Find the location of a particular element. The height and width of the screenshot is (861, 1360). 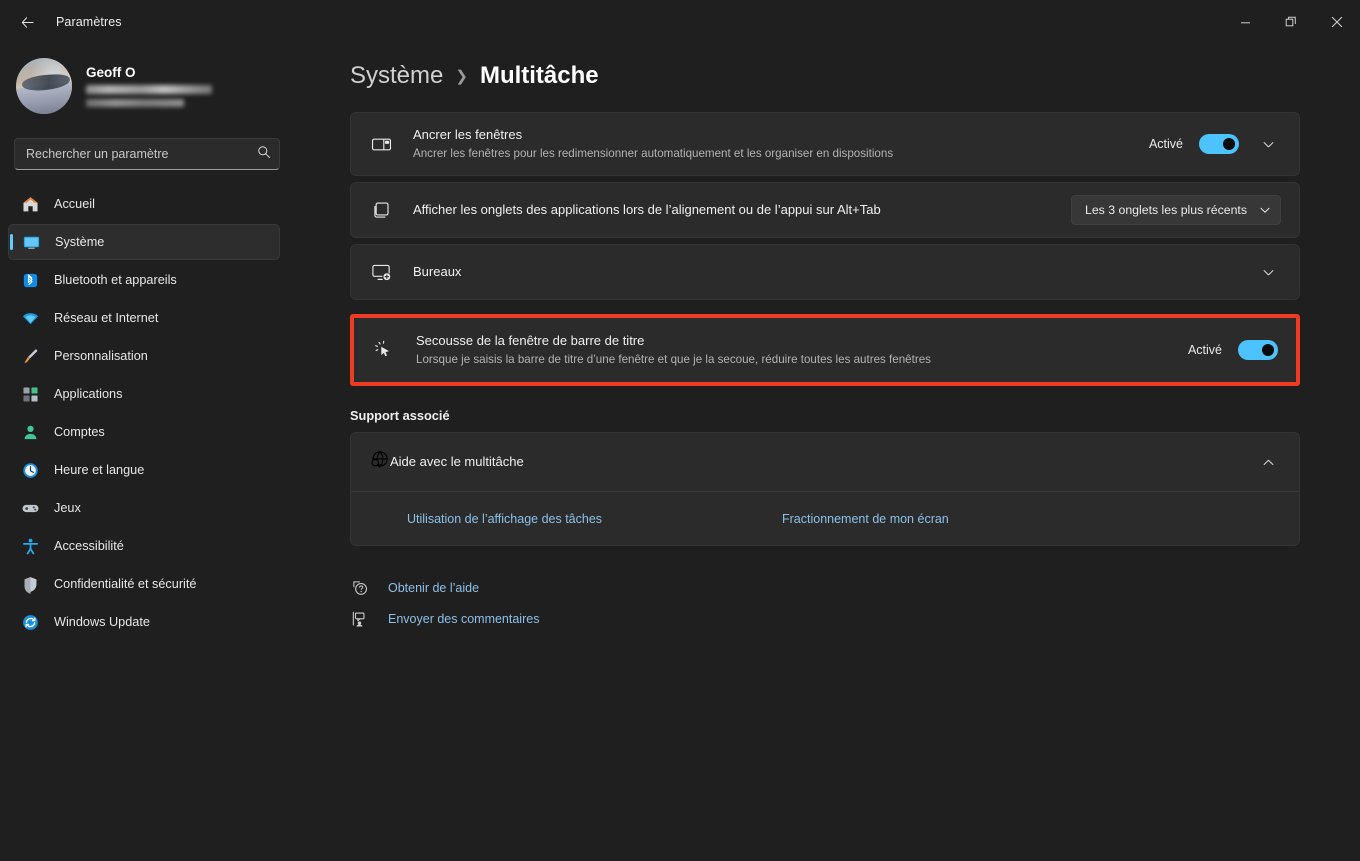

window-titlebar: Paramètres is located at coordinates (680, 22).